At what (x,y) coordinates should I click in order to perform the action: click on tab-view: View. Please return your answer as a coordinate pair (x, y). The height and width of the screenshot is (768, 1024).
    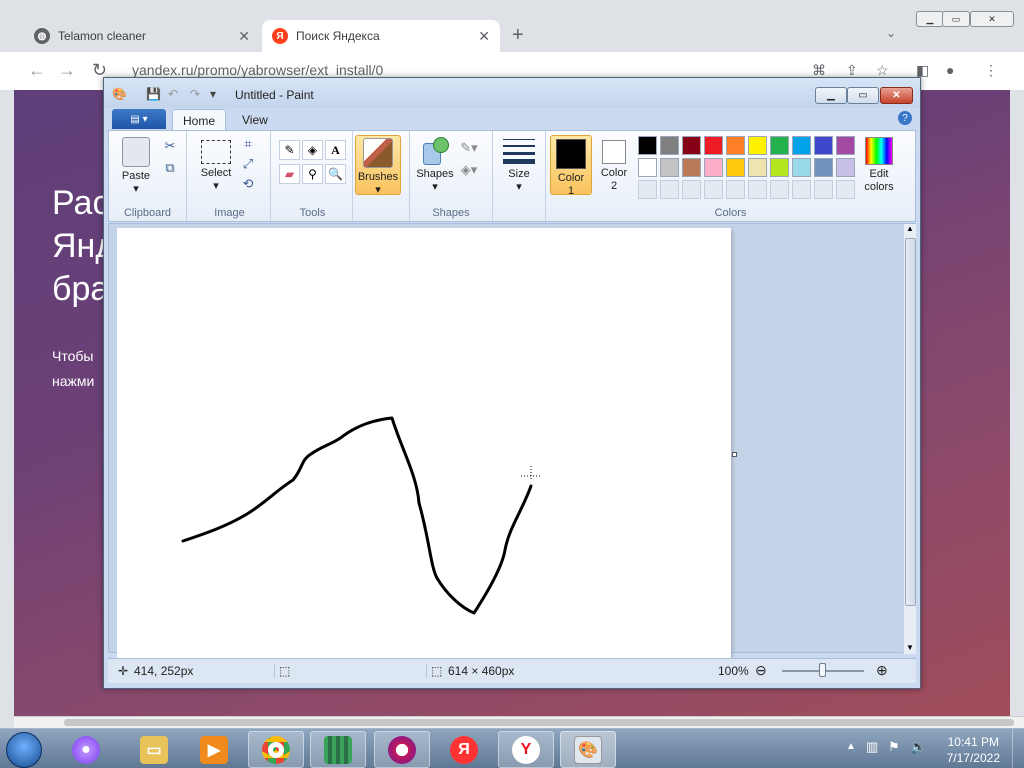
    Looking at the image, I should click on (255, 120).